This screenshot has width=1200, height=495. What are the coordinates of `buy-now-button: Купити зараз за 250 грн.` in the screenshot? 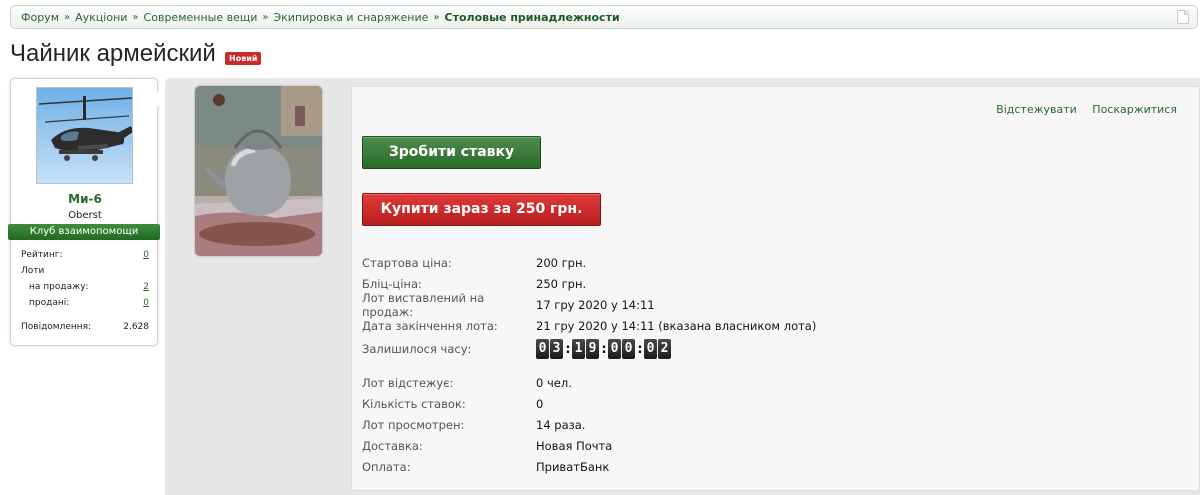 It's located at (481, 209).